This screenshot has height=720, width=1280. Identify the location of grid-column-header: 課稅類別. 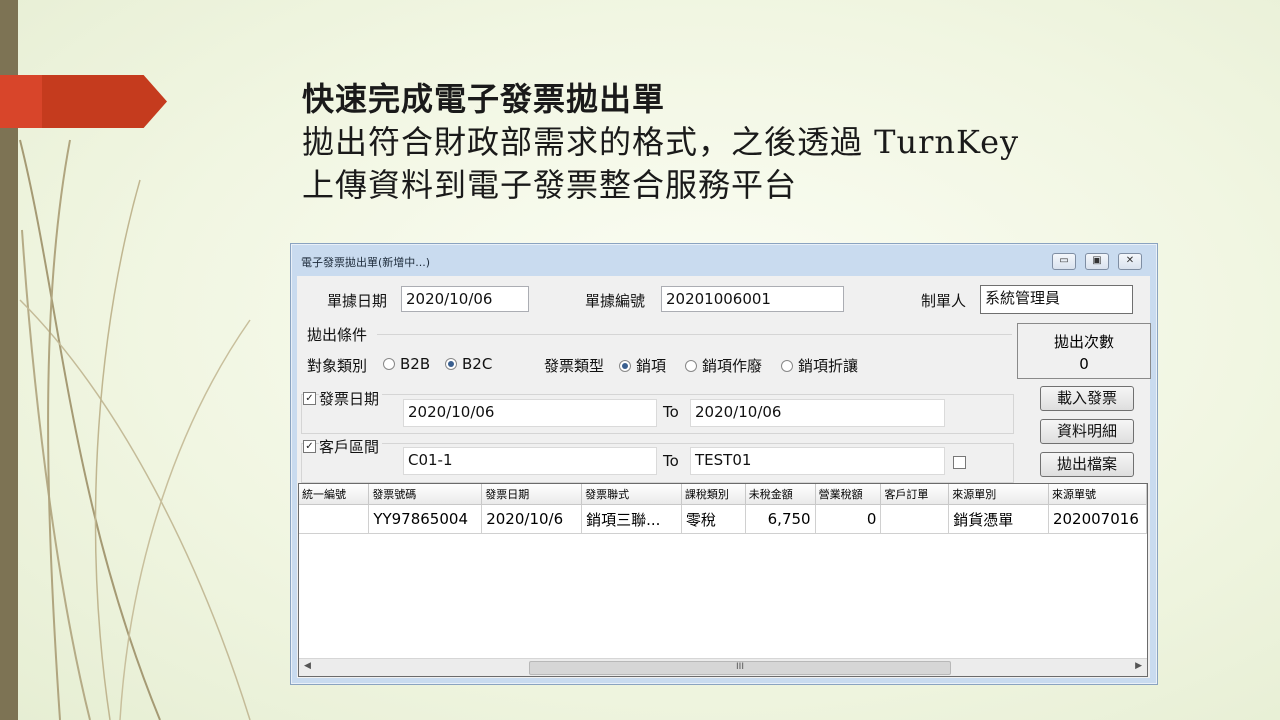
(713, 494).